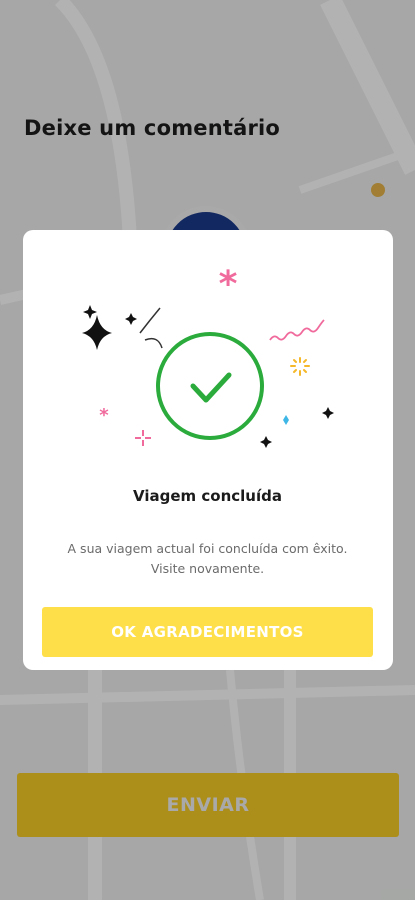 Image resolution: width=415 pixels, height=900 pixels. I want to click on ok-thanks-button: OK AGRADECIMENTOS, so click(207, 632).